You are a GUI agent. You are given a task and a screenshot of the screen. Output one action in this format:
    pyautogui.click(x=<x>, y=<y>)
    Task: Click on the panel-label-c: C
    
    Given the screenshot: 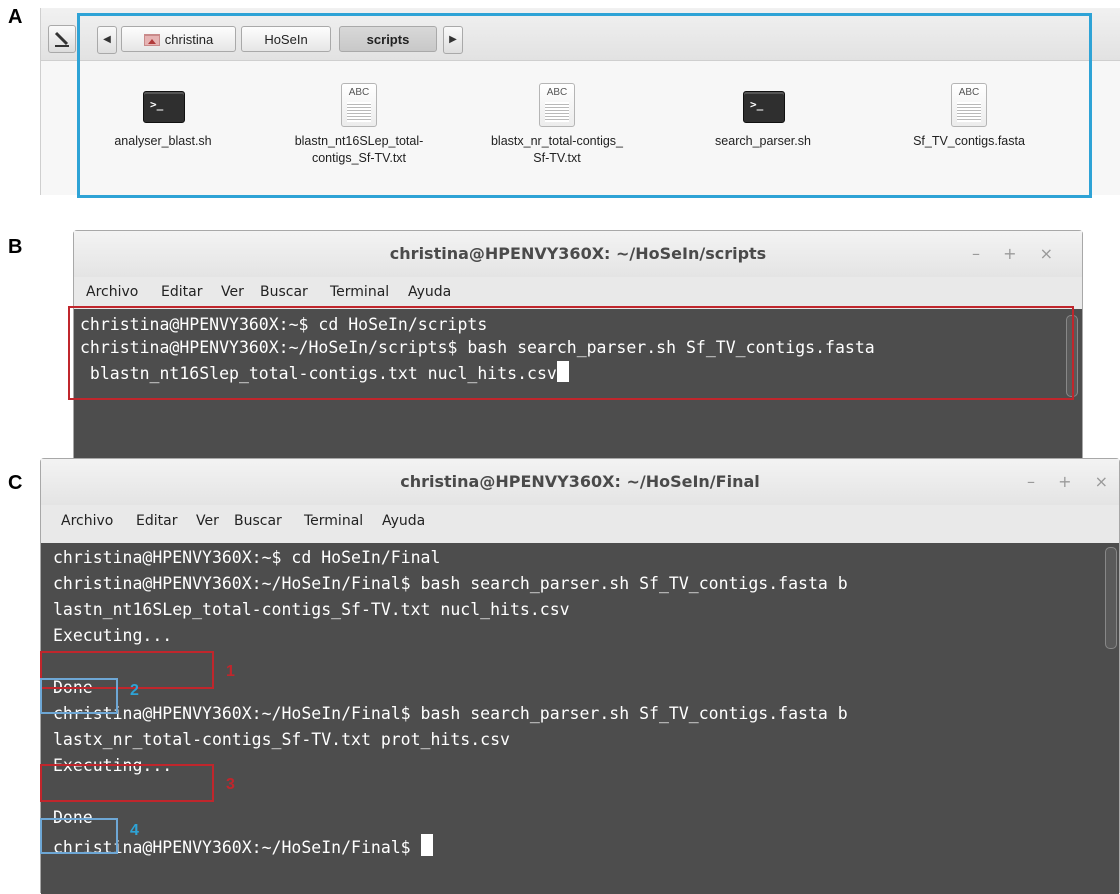 What is the action you would take?
    pyautogui.click(x=15, y=483)
    